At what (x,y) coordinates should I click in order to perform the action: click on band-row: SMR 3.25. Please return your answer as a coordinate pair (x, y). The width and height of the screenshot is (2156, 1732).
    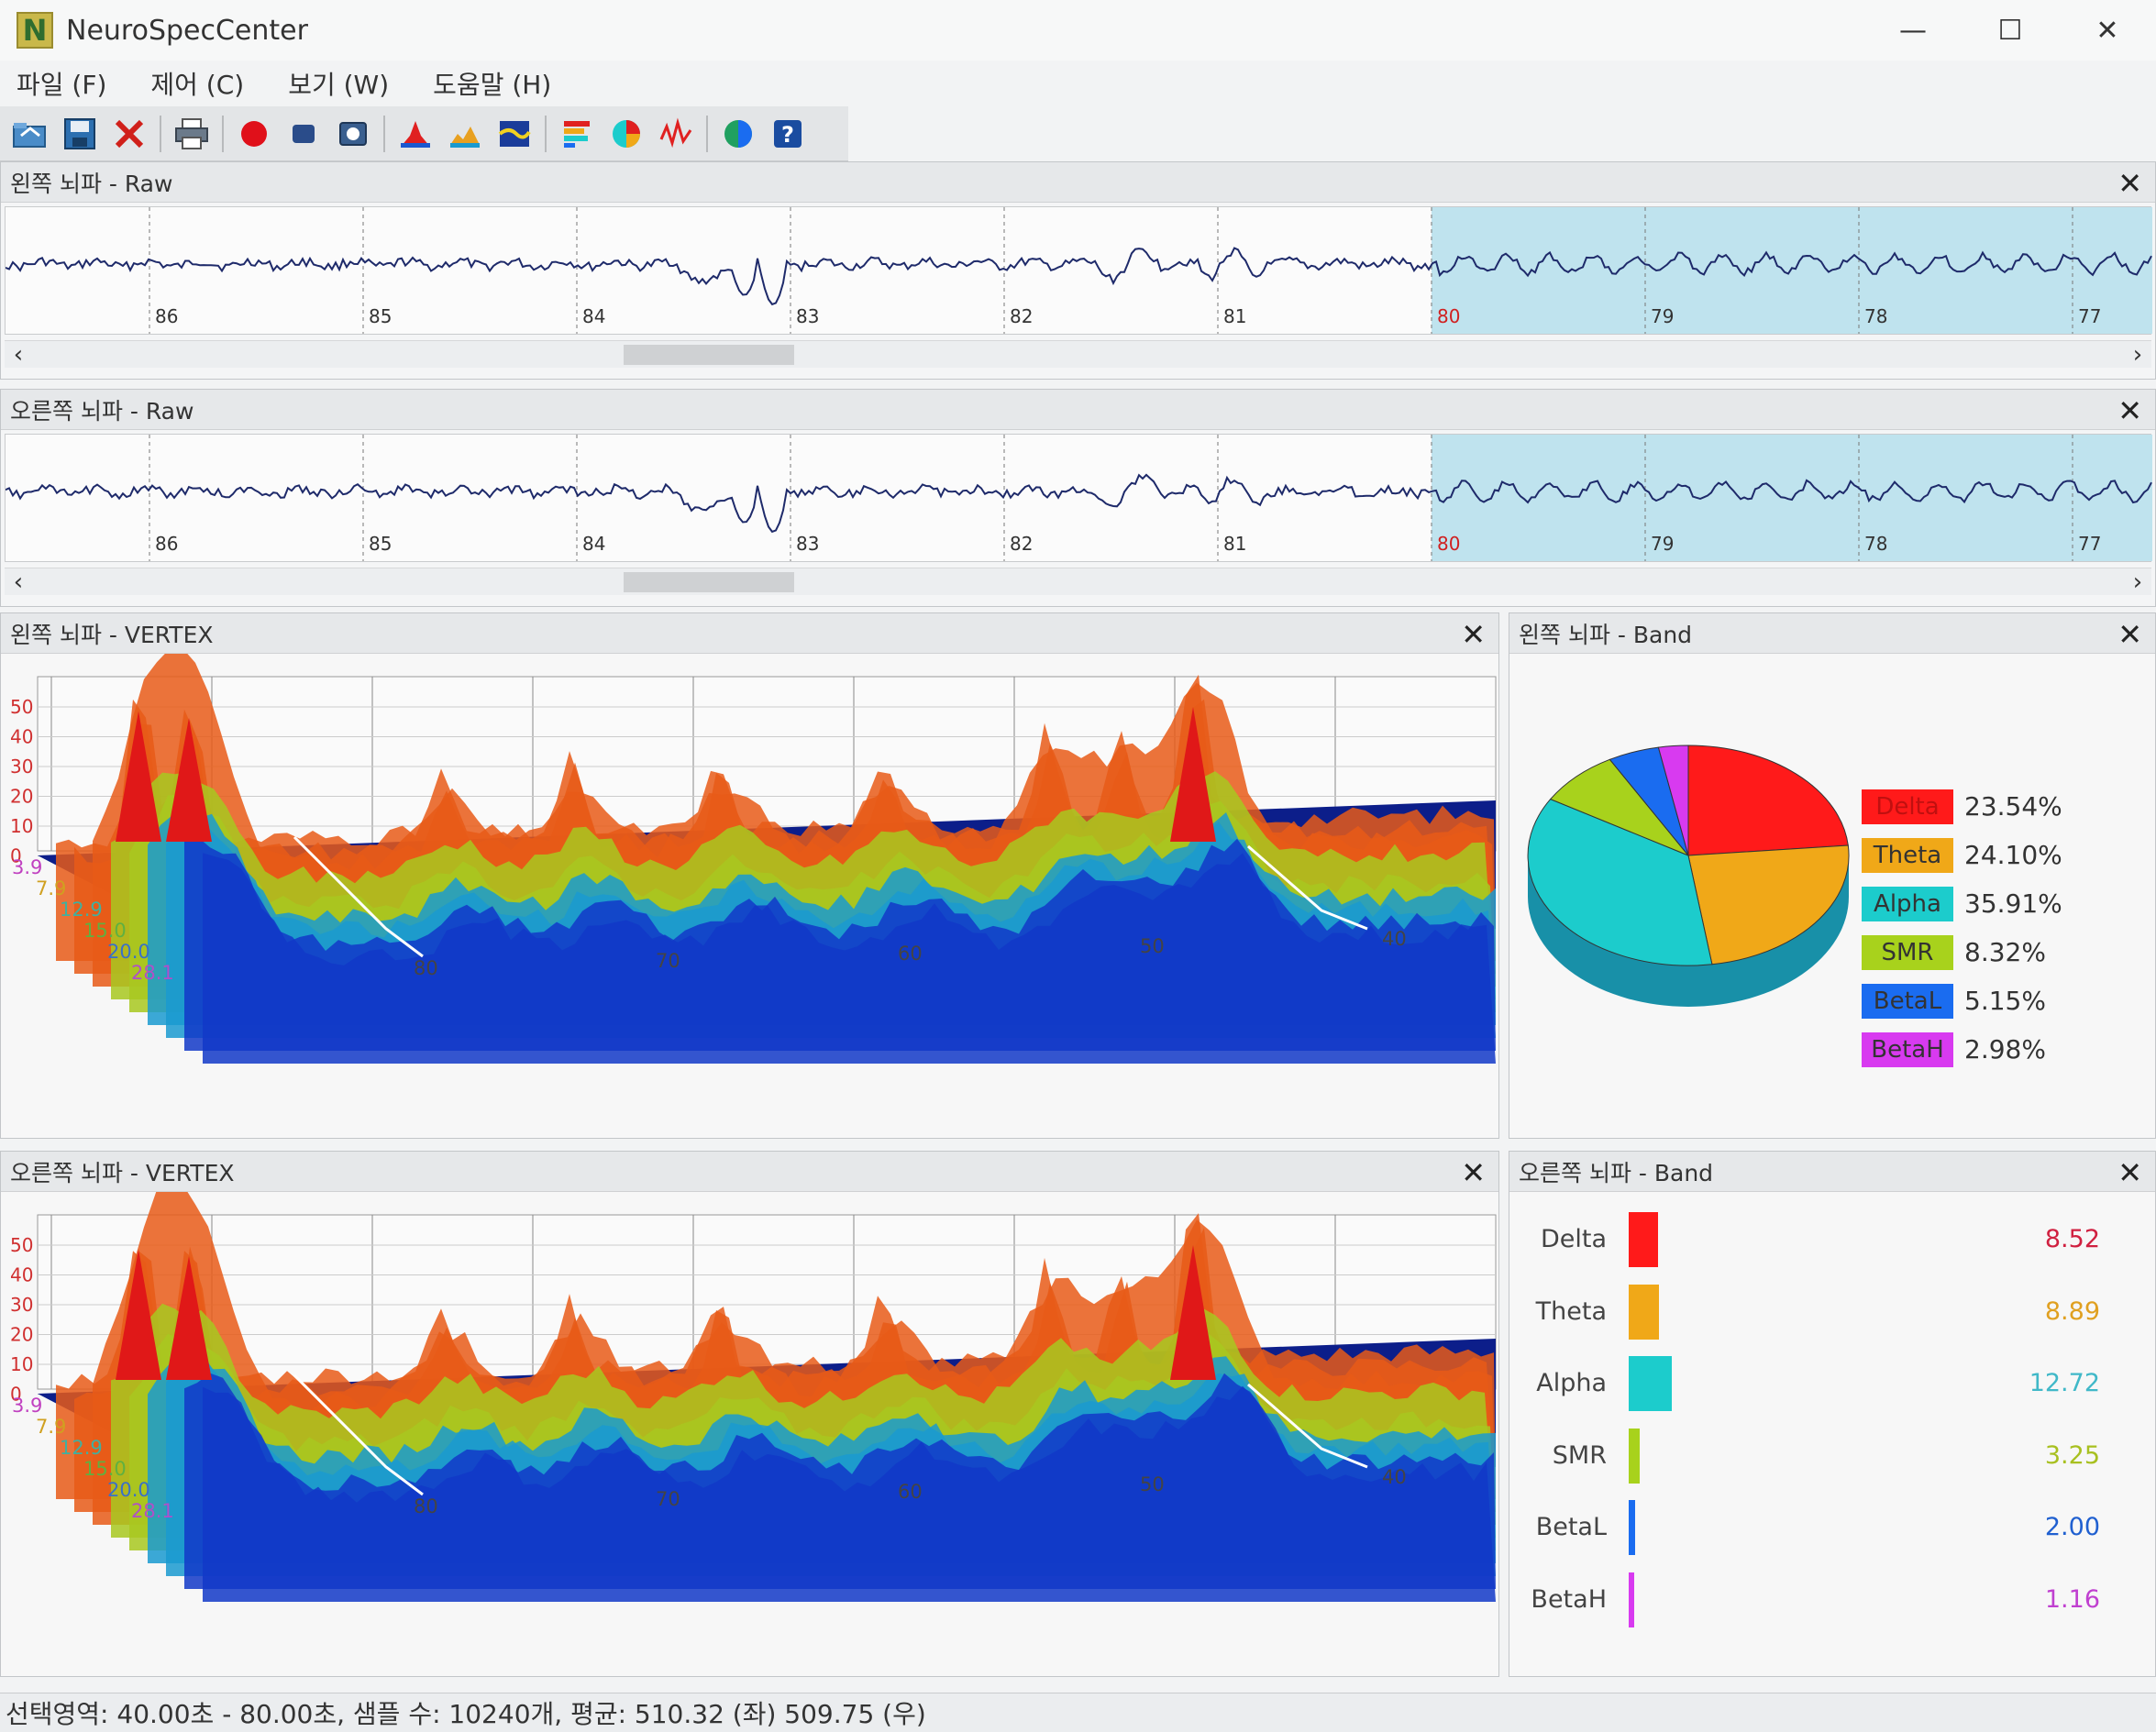
    Looking at the image, I should click on (1832, 1456).